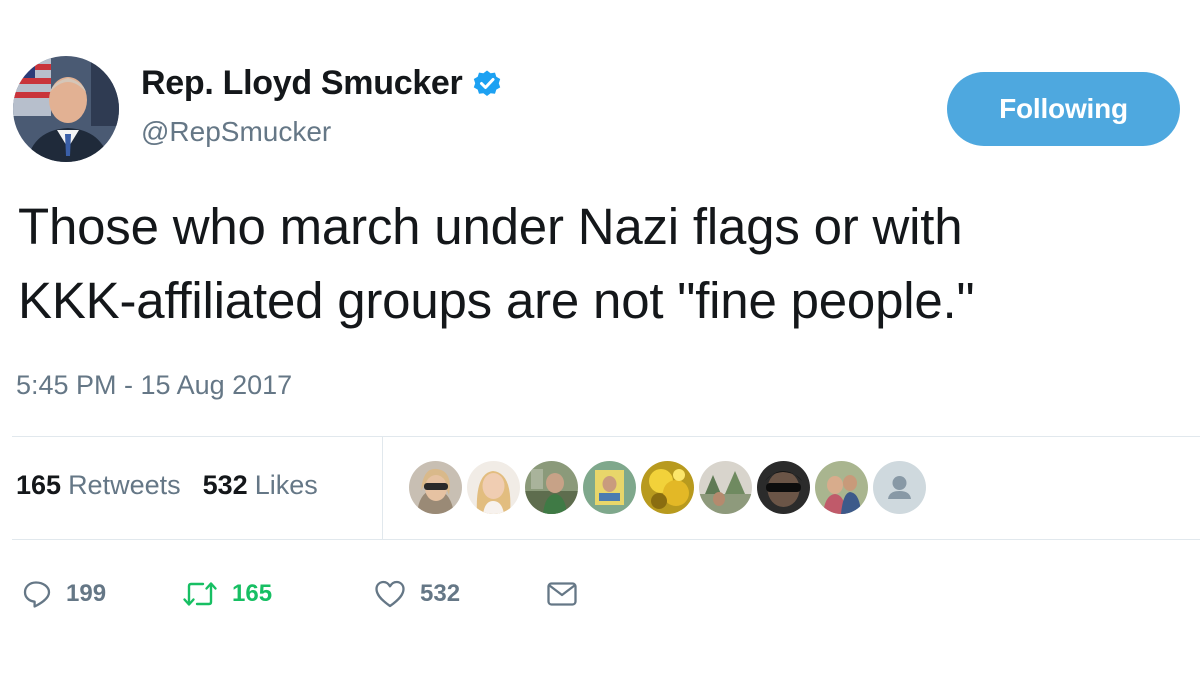  Describe the element at coordinates (487, 83) in the screenshot. I see `verified-badge-icon` at that location.